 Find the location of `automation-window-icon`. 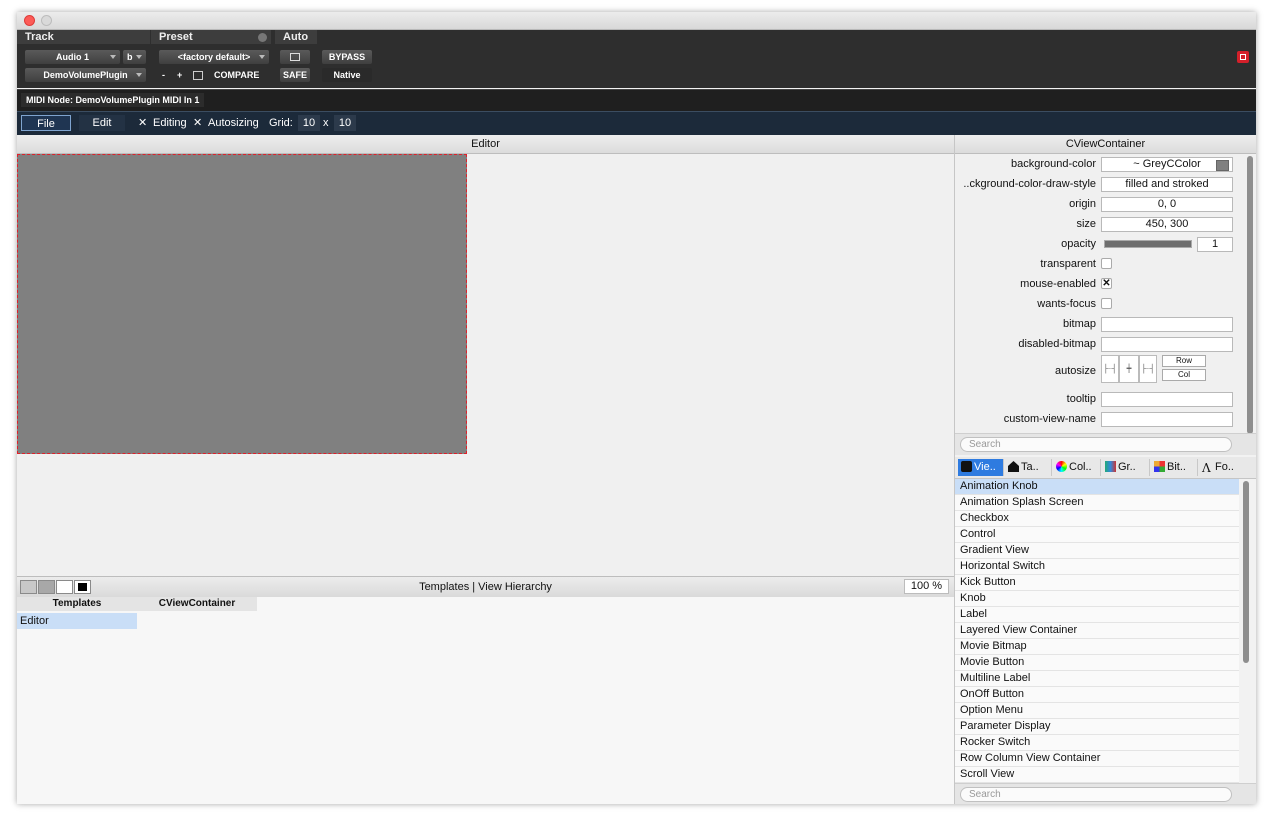

automation-window-icon is located at coordinates (295, 57).